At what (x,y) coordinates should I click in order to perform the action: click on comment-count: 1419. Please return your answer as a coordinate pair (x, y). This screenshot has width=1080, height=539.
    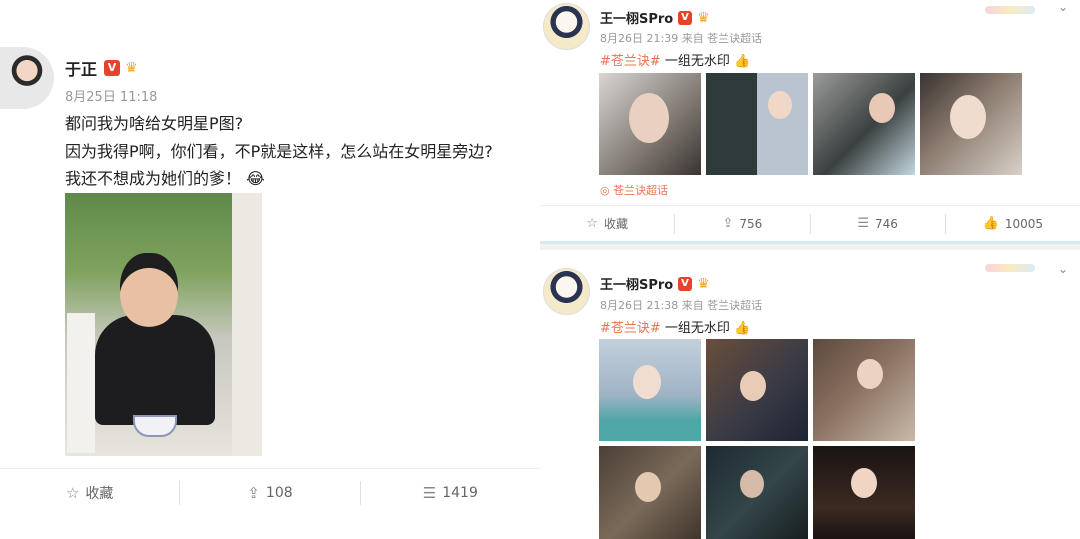
    Looking at the image, I should click on (460, 492).